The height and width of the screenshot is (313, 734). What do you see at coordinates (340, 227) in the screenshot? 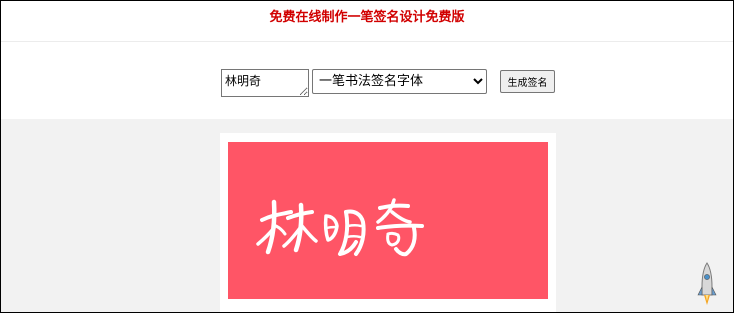
I see `signature-drawing` at bounding box center [340, 227].